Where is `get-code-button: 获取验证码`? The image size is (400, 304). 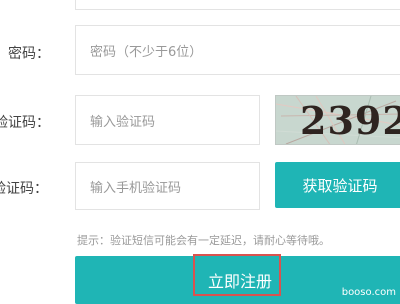 get-code-button: 获取验证码 is located at coordinates (337, 185).